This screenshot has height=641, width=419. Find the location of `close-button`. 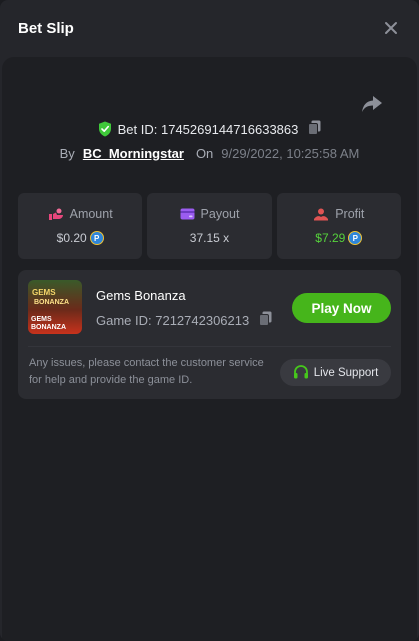

close-button is located at coordinates (391, 28).